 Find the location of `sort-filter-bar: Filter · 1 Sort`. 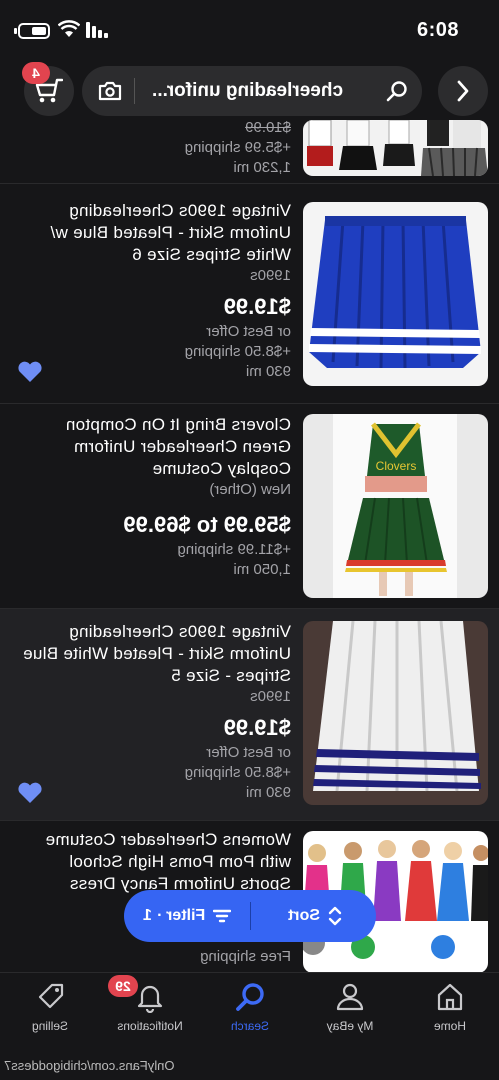

sort-filter-bar: Filter · 1 Sort is located at coordinates (250, 916).